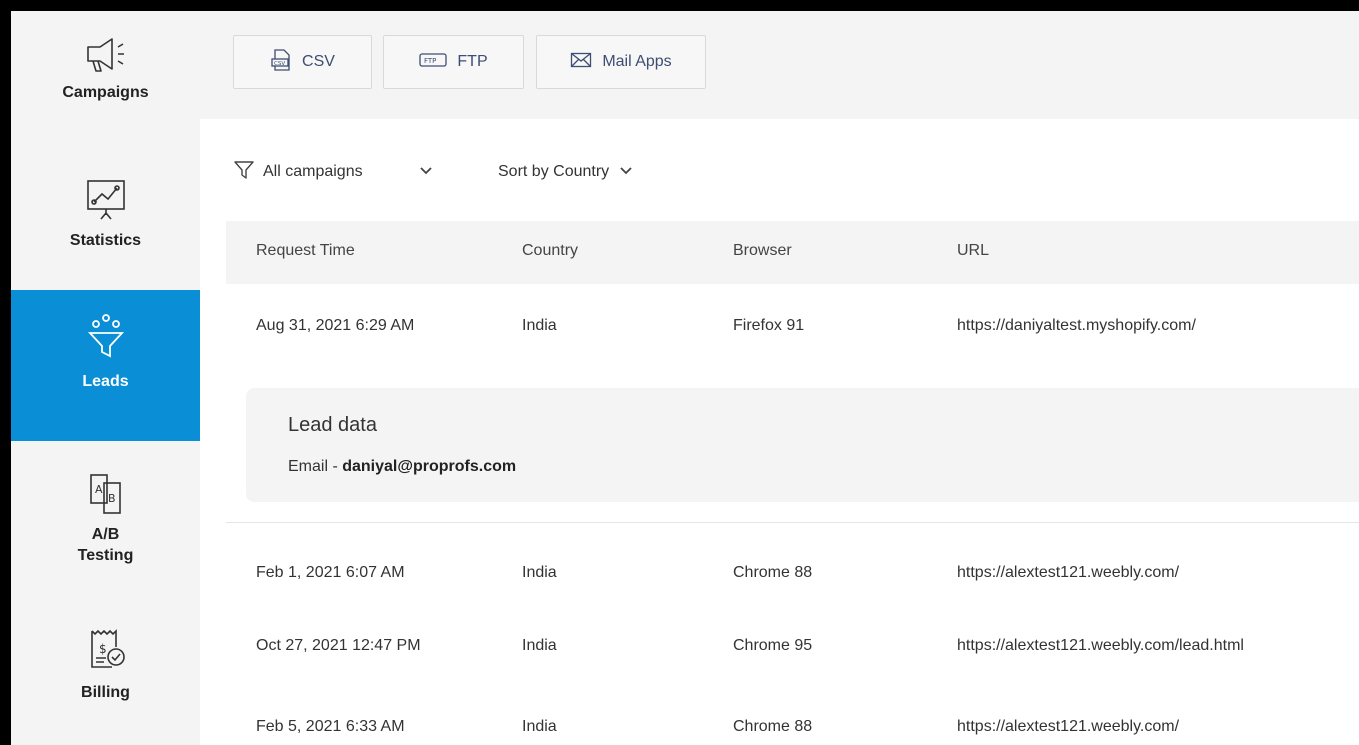 Image resolution: width=1359 pixels, height=745 pixels. I want to click on sidebar-item-label: Billing, so click(105, 692).